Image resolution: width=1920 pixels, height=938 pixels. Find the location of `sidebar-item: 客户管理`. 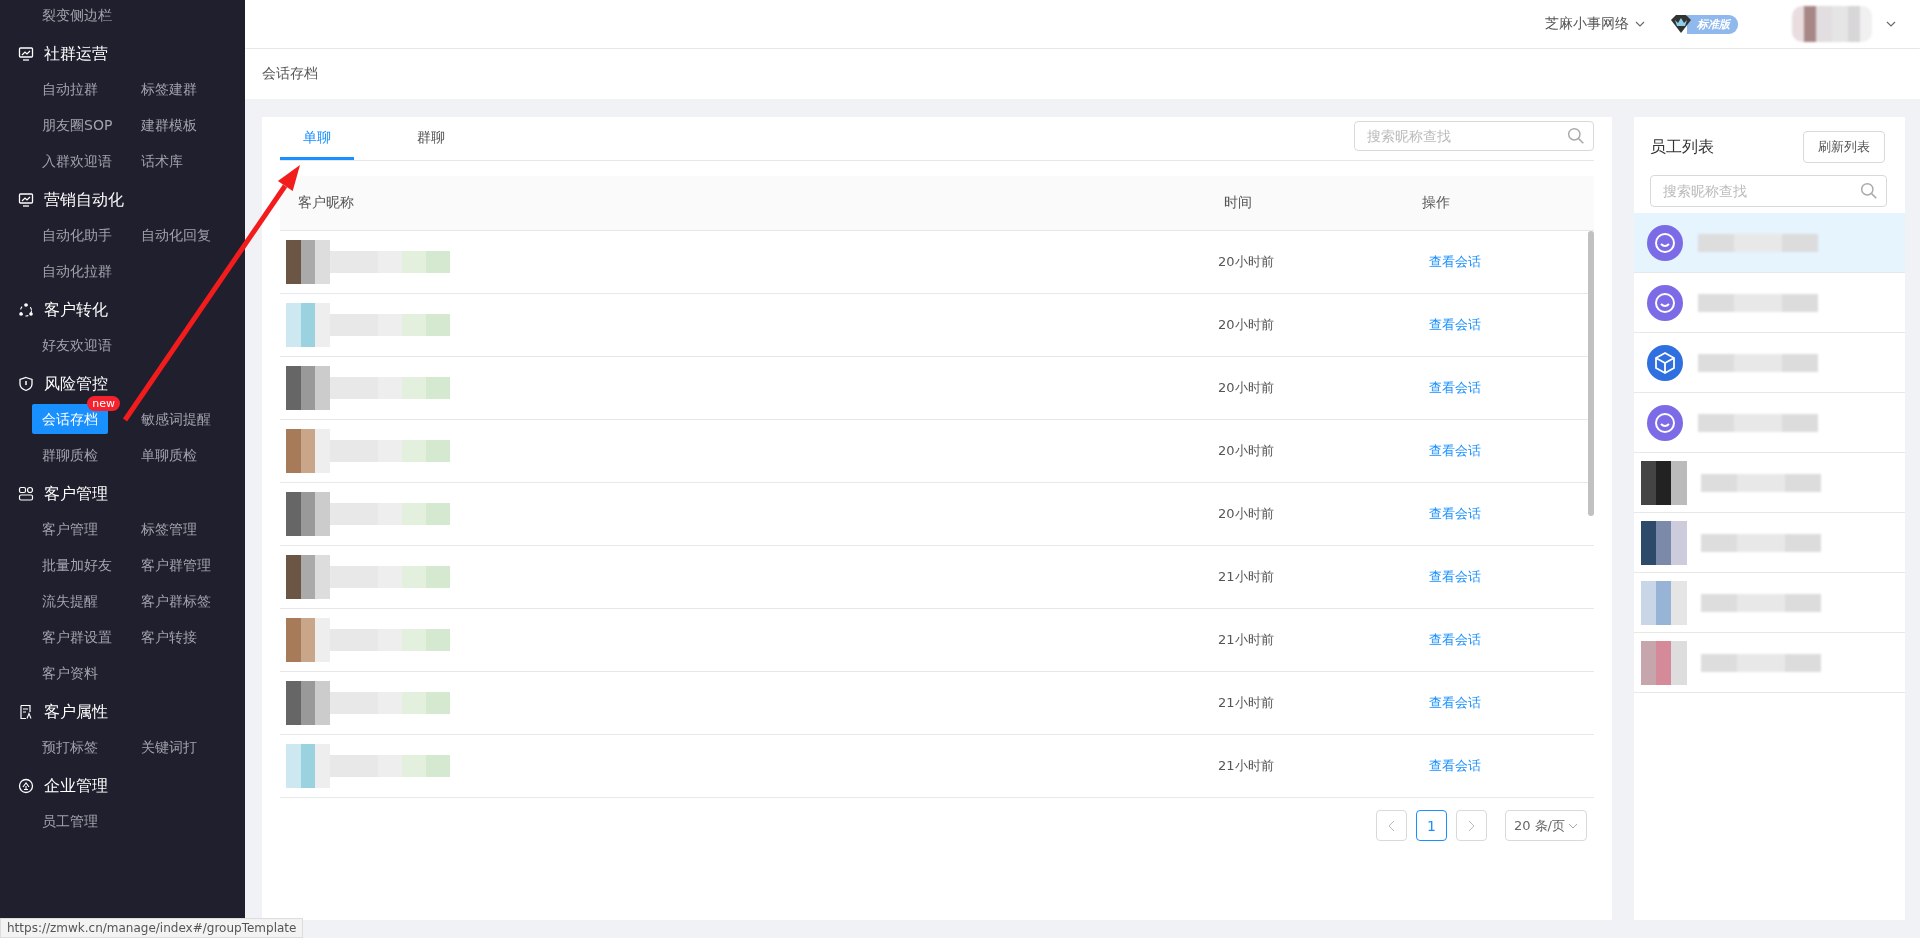

sidebar-item: 客户管理 is located at coordinates (70, 529).